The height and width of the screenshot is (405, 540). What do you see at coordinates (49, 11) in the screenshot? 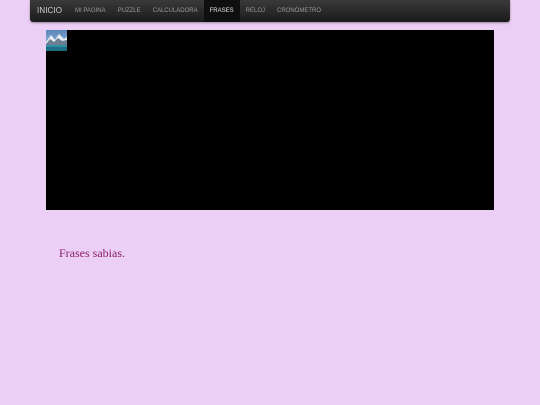
I see `nav-brand-inicio: INICIO` at bounding box center [49, 11].